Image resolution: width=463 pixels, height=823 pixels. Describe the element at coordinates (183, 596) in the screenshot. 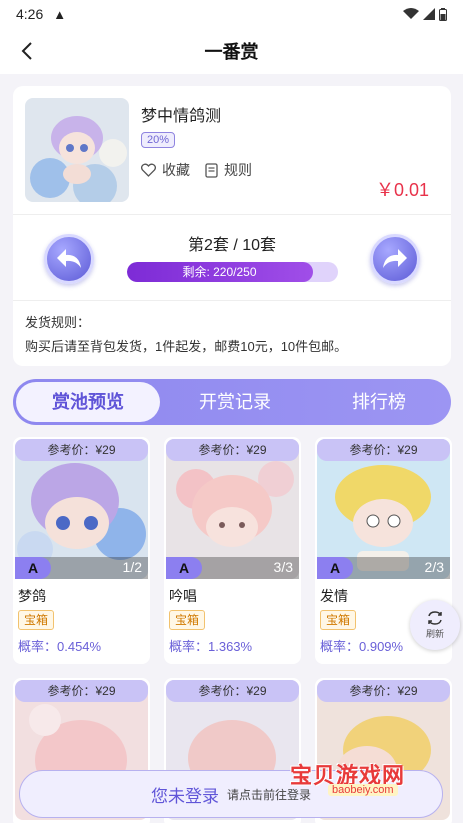

I see `prize-name: 吟唱` at that location.